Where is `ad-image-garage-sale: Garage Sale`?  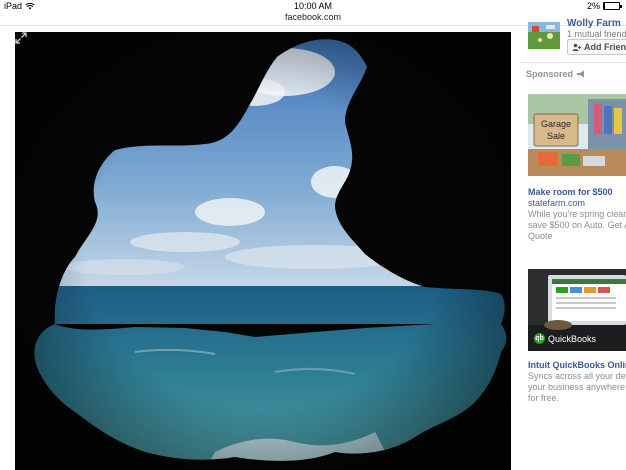 ad-image-garage-sale: Garage Sale is located at coordinates (577, 135).